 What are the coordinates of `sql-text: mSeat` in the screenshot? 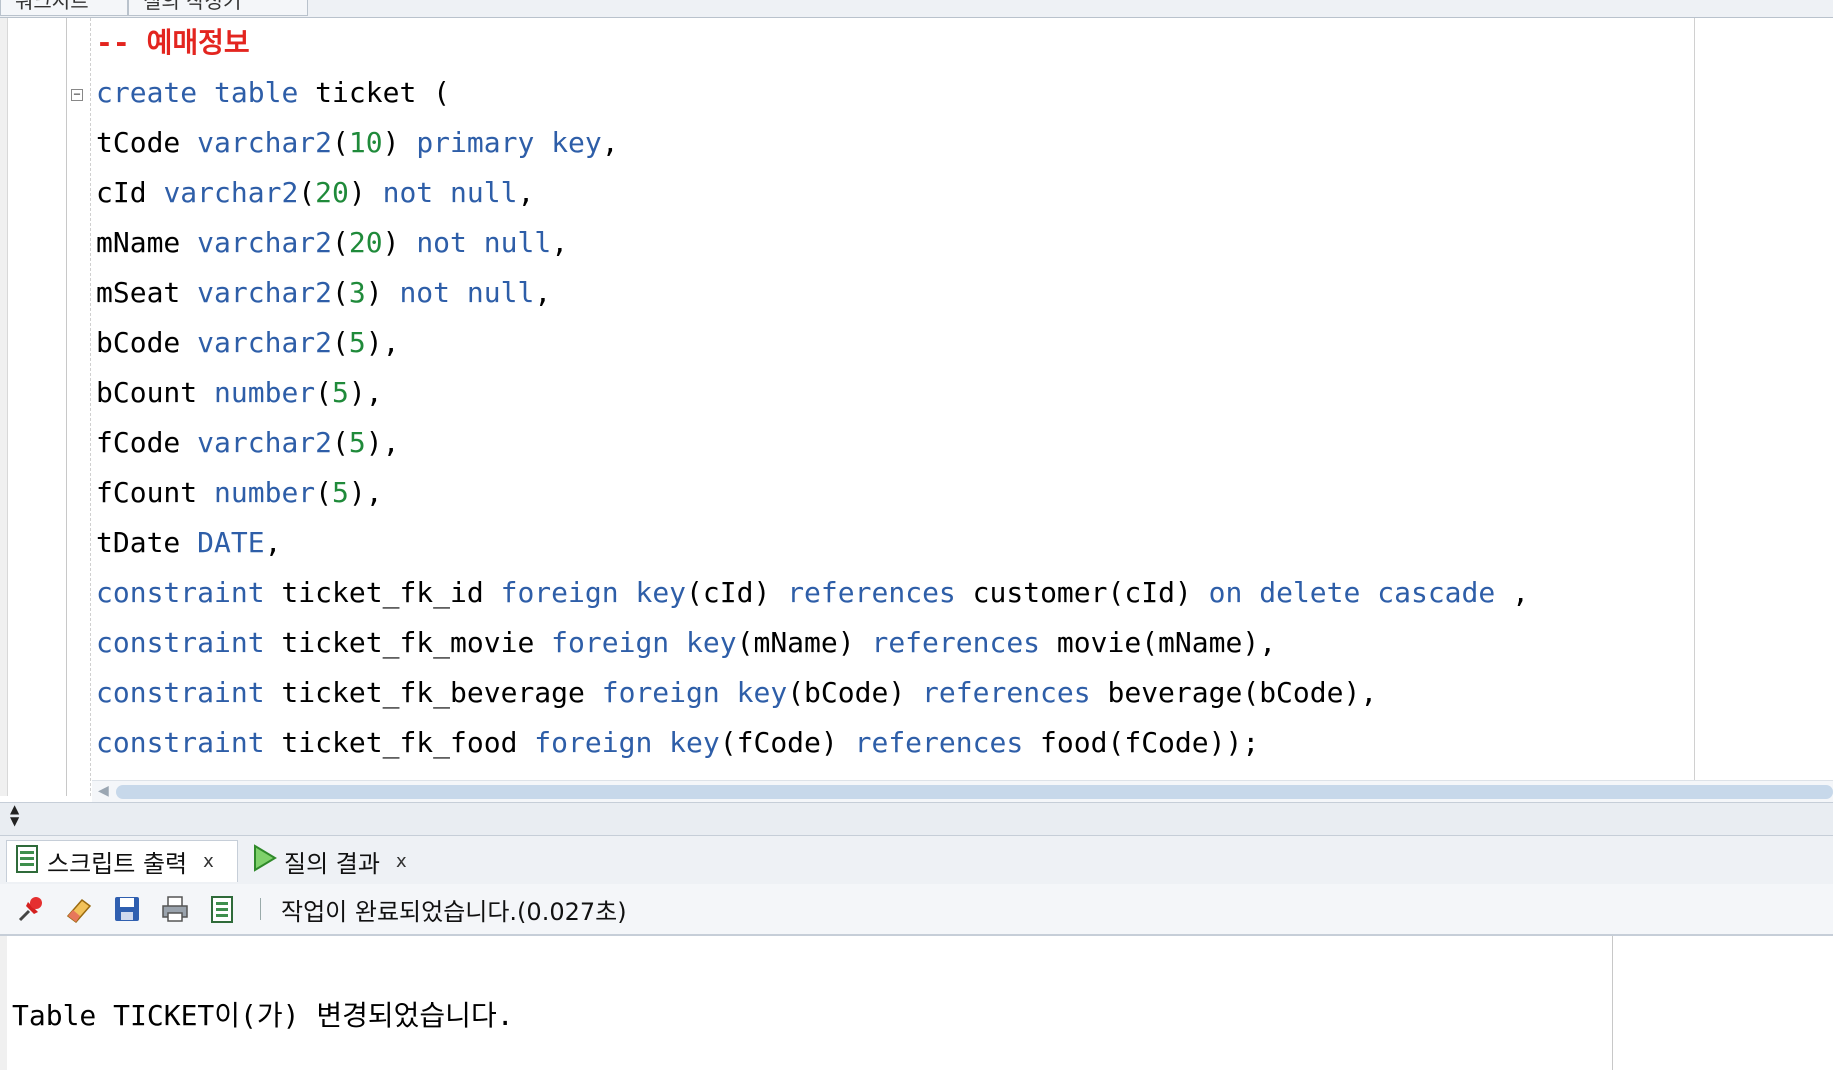 It's located at (147, 292).